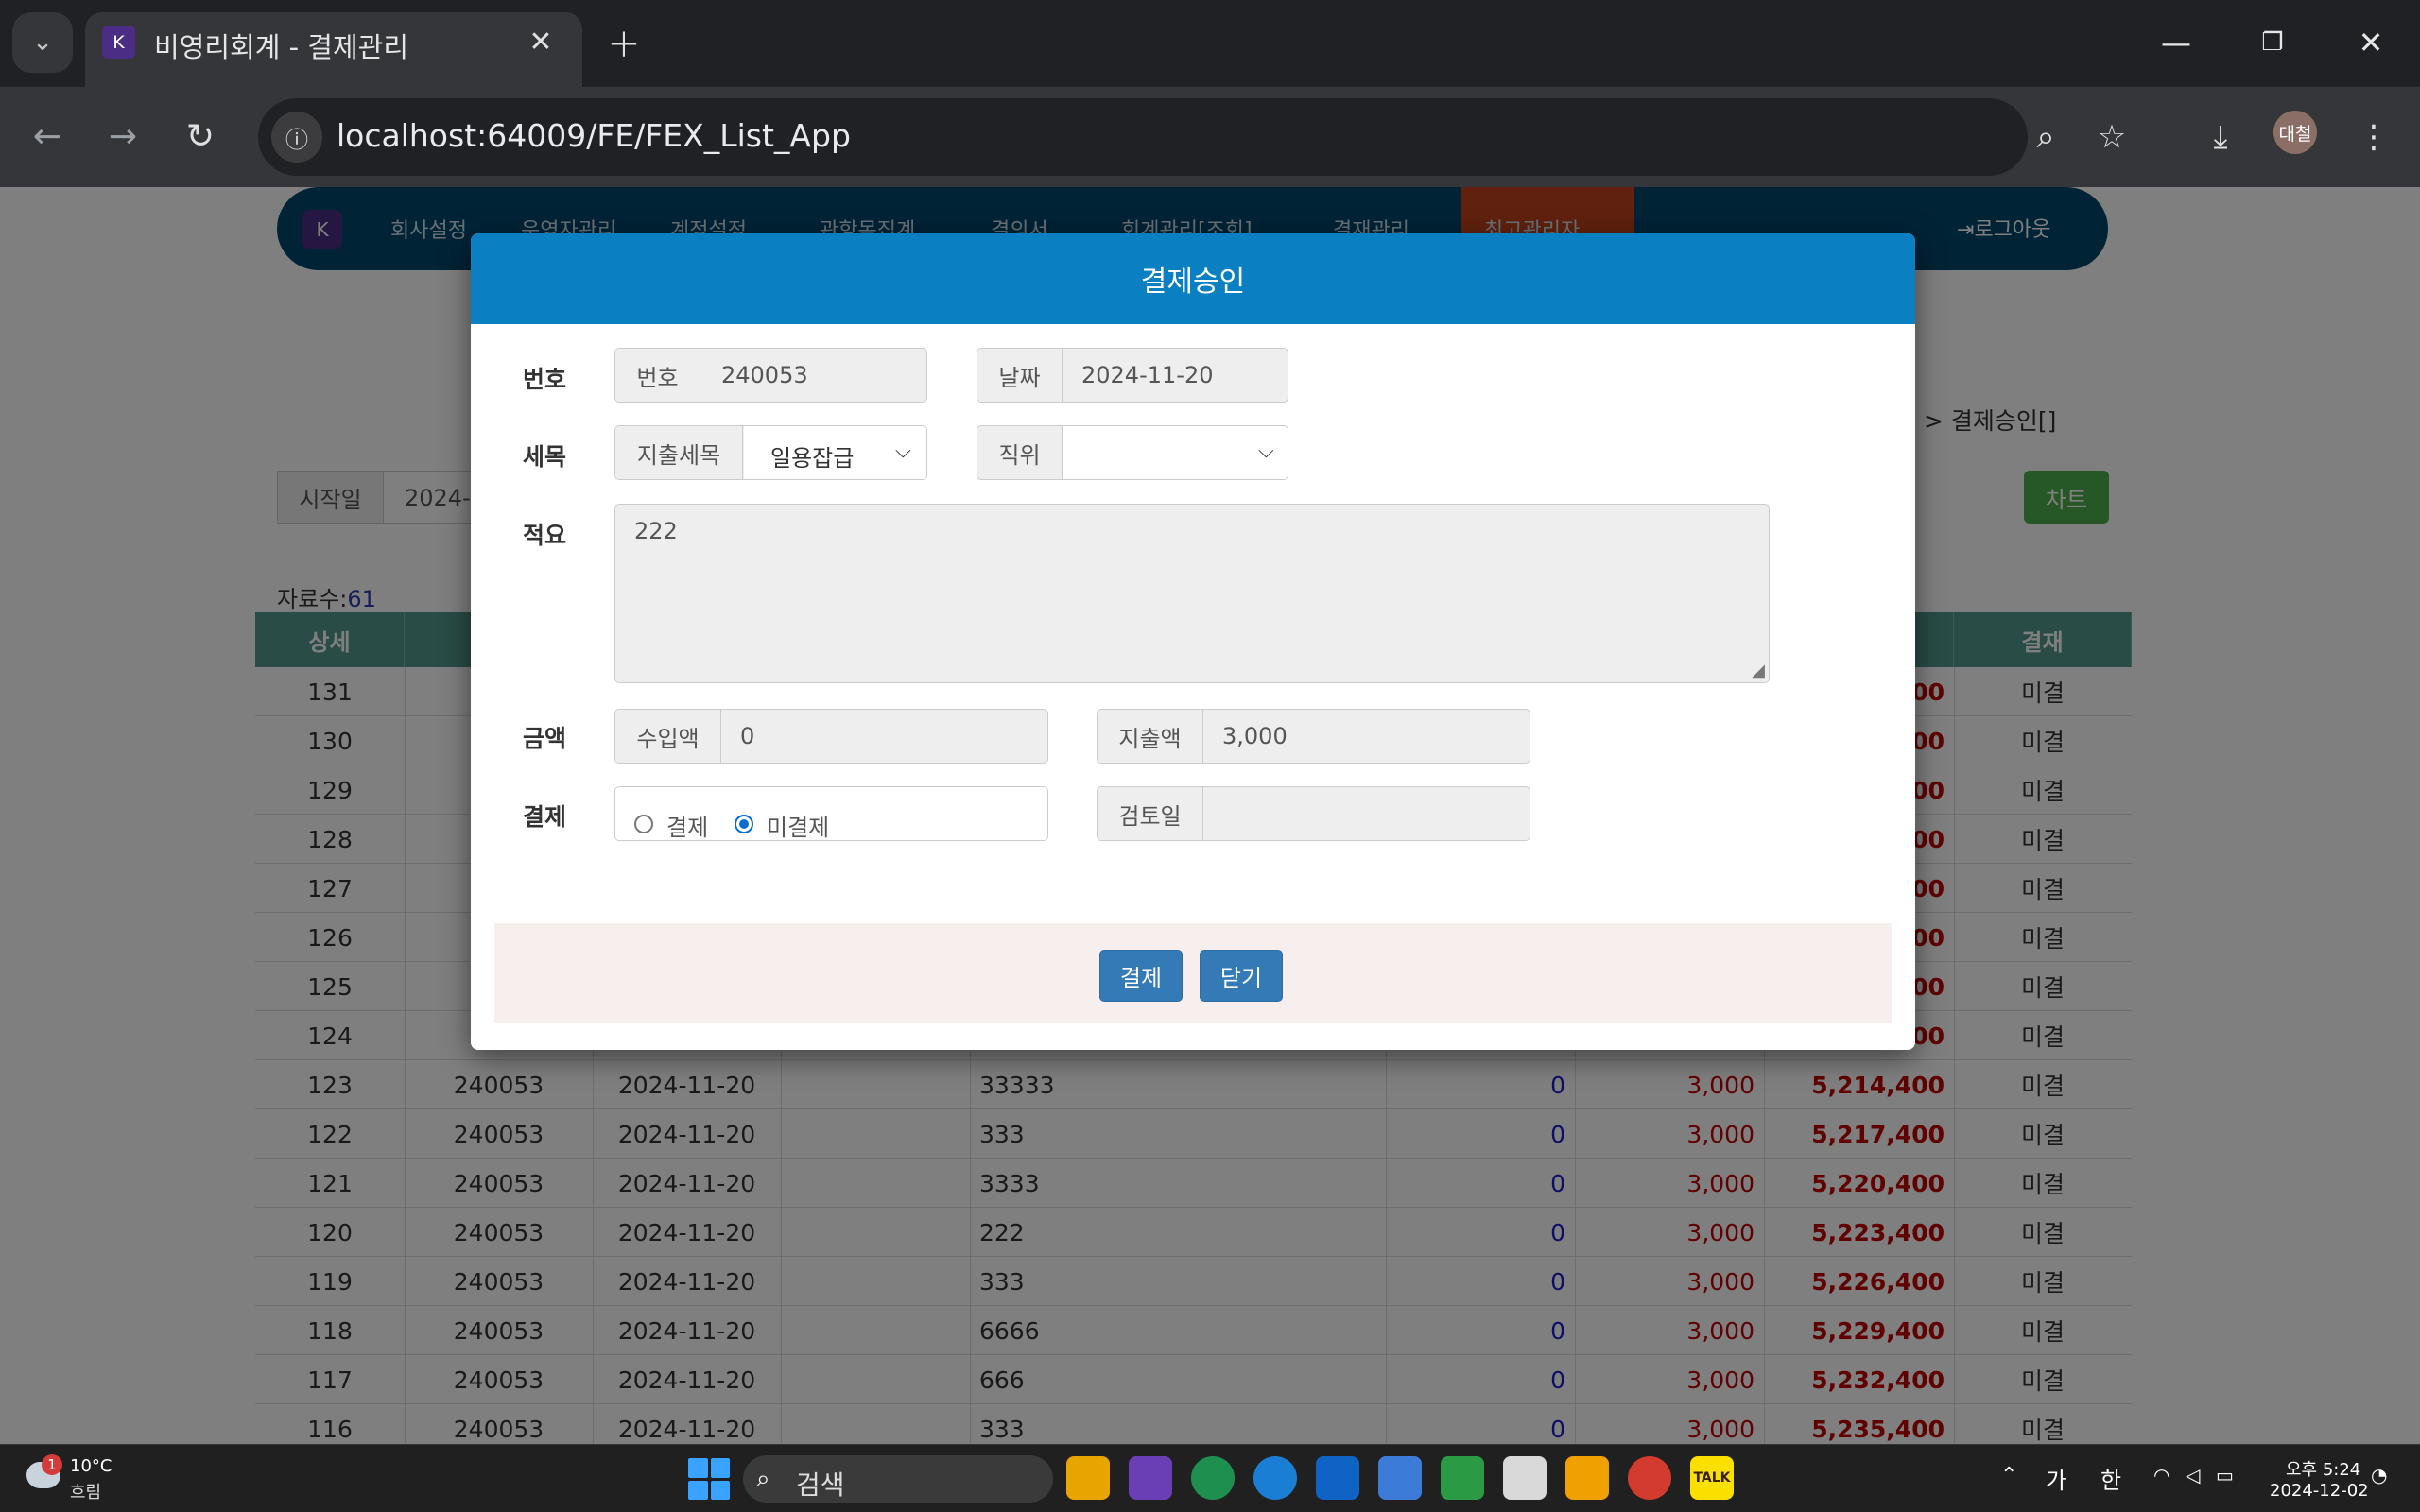  I want to click on cbs-app-icon, so click(1587, 1478).